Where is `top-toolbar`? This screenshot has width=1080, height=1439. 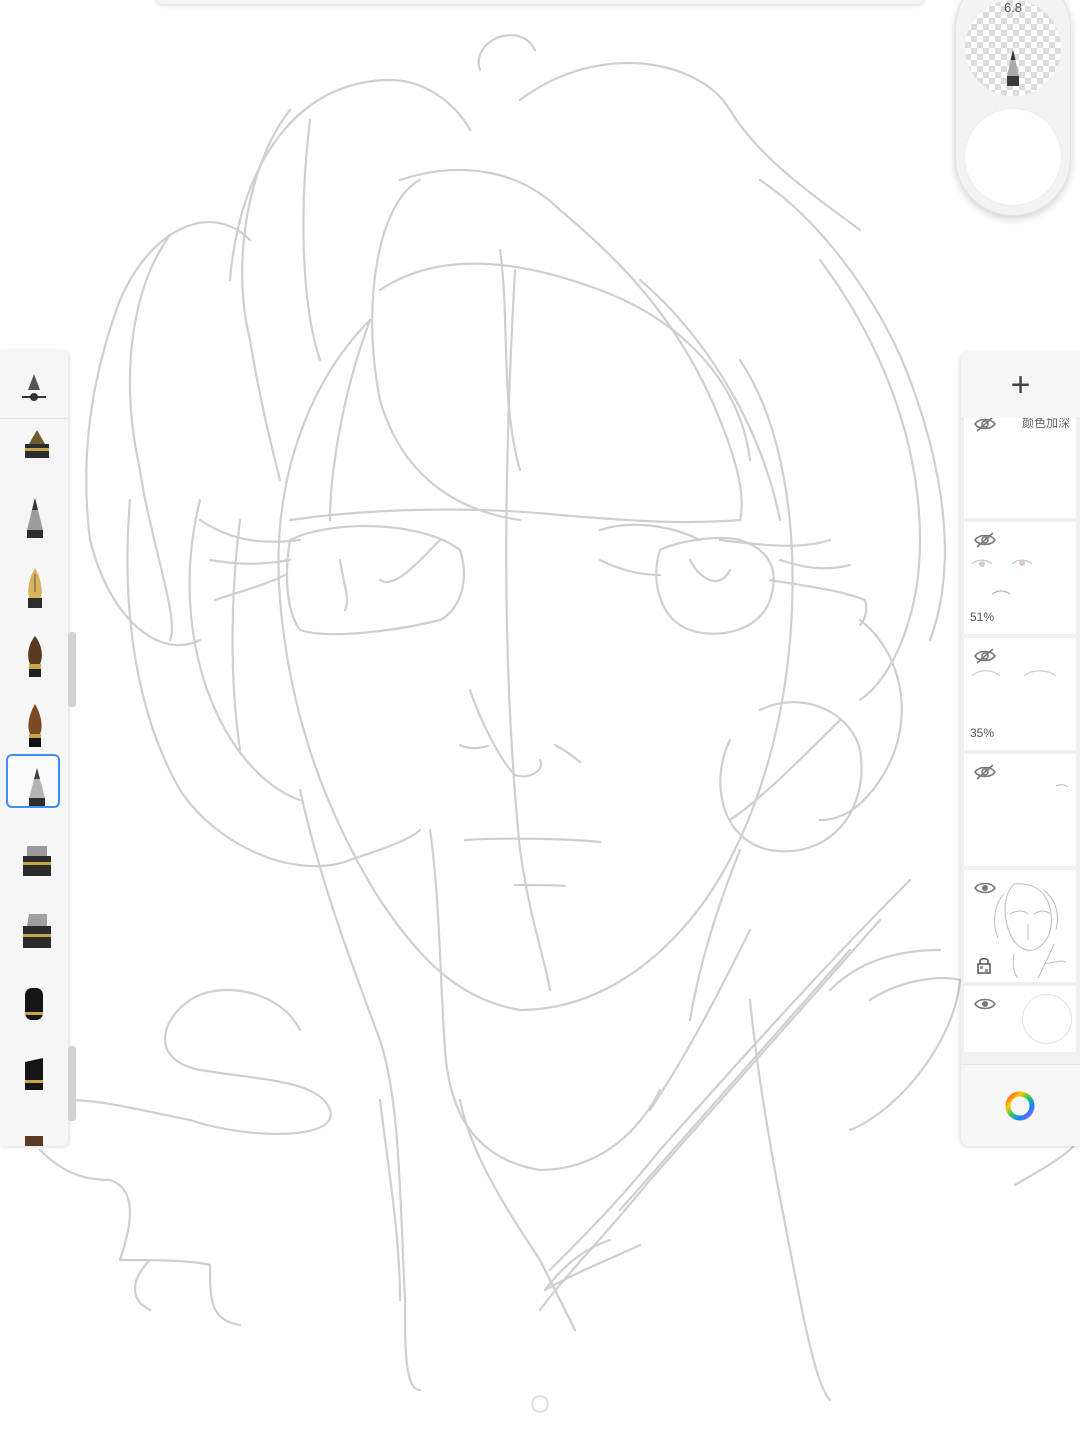 top-toolbar is located at coordinates (540, 2).